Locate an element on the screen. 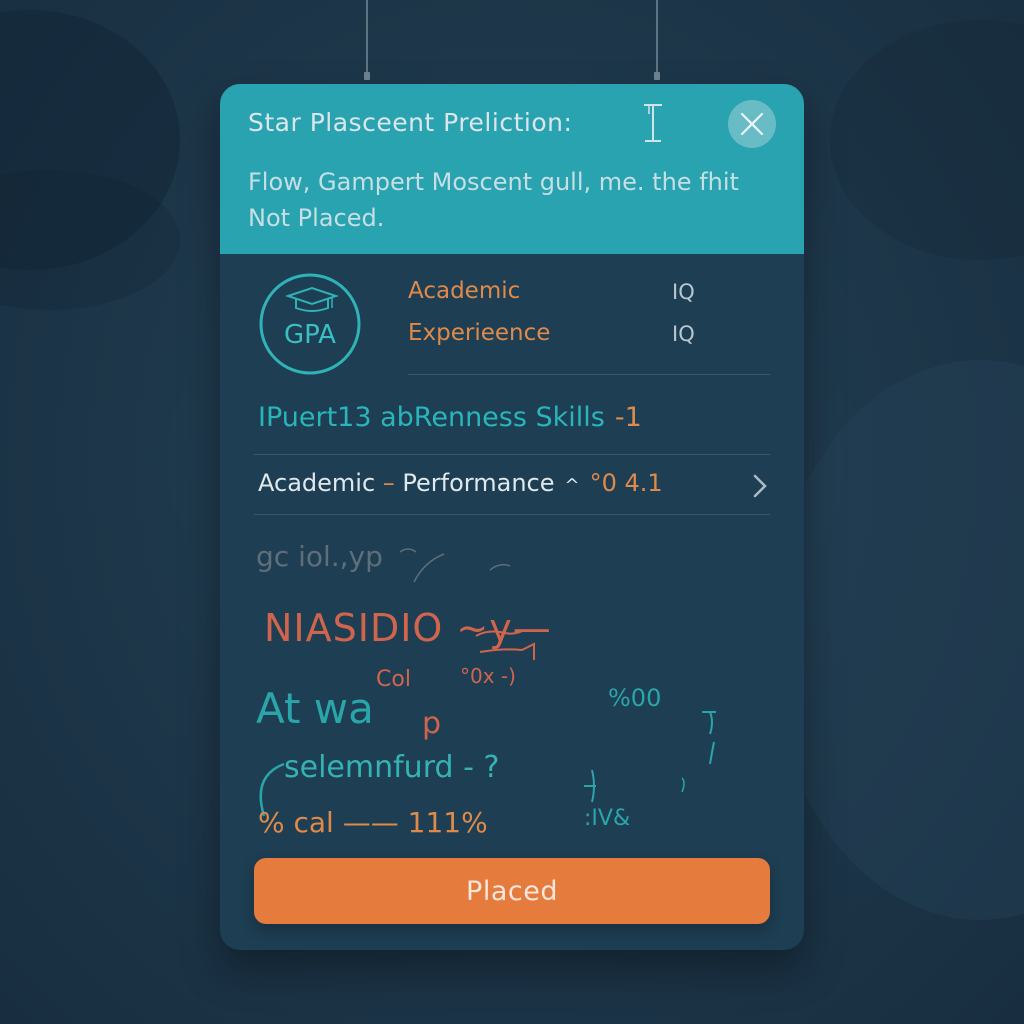  caret-up-icon: ^ is located at coordinates (572, 485).